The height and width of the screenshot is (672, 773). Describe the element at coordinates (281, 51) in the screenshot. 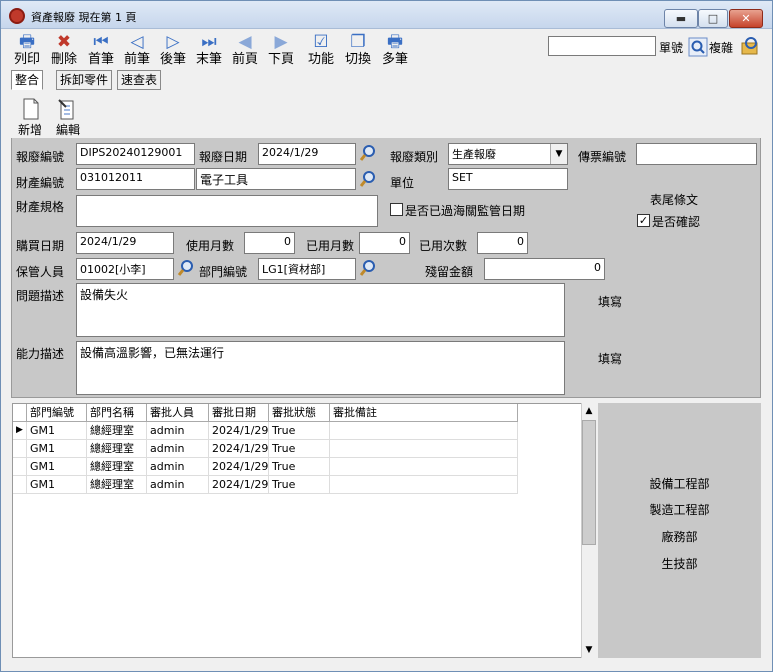

I see `next-page-button: ▶ 下頁` at that location.